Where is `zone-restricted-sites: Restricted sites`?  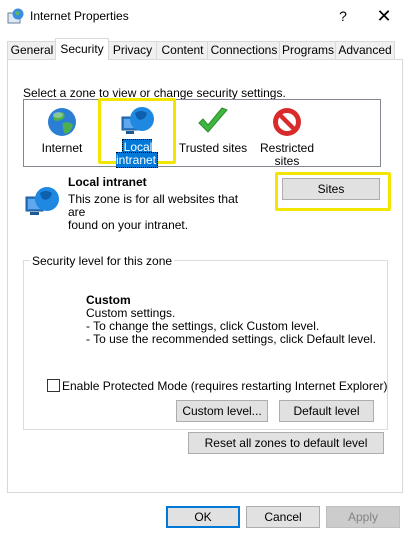 zone-restricted-sites: Restricted sites is located at coordinates (287, 136).